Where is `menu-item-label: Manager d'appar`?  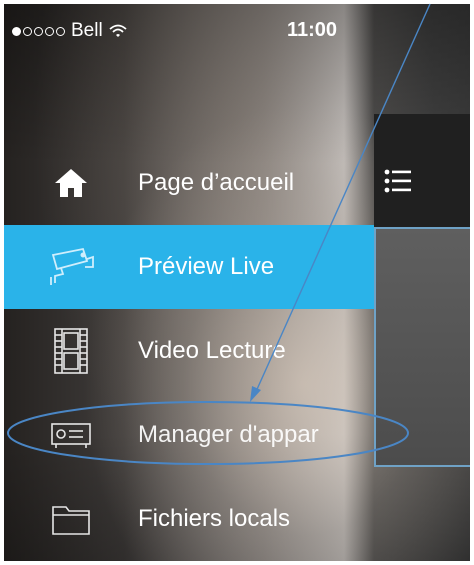 menu-item-label: Manager d'appar is located at coordinates (228, 434).